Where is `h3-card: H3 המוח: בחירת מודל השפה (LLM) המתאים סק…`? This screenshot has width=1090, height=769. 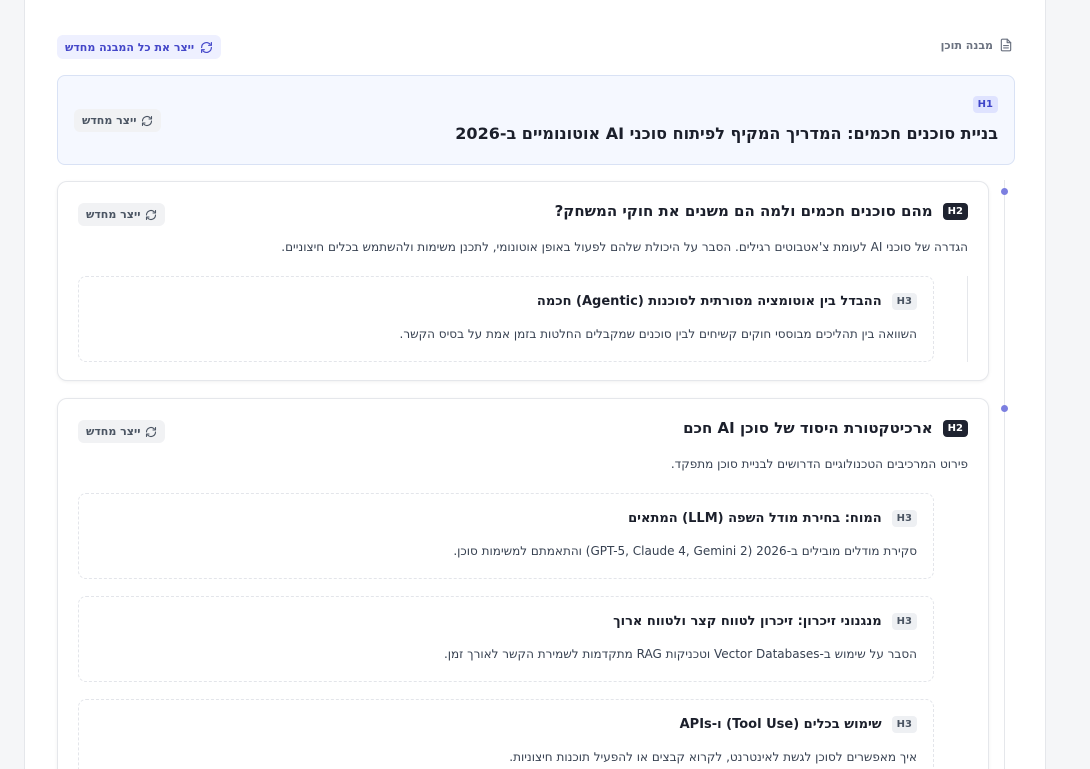 h3-card: H3 המוח: בחירת מודל השפה (LLM) המתאים סק… is located at coordinates (506, 536).